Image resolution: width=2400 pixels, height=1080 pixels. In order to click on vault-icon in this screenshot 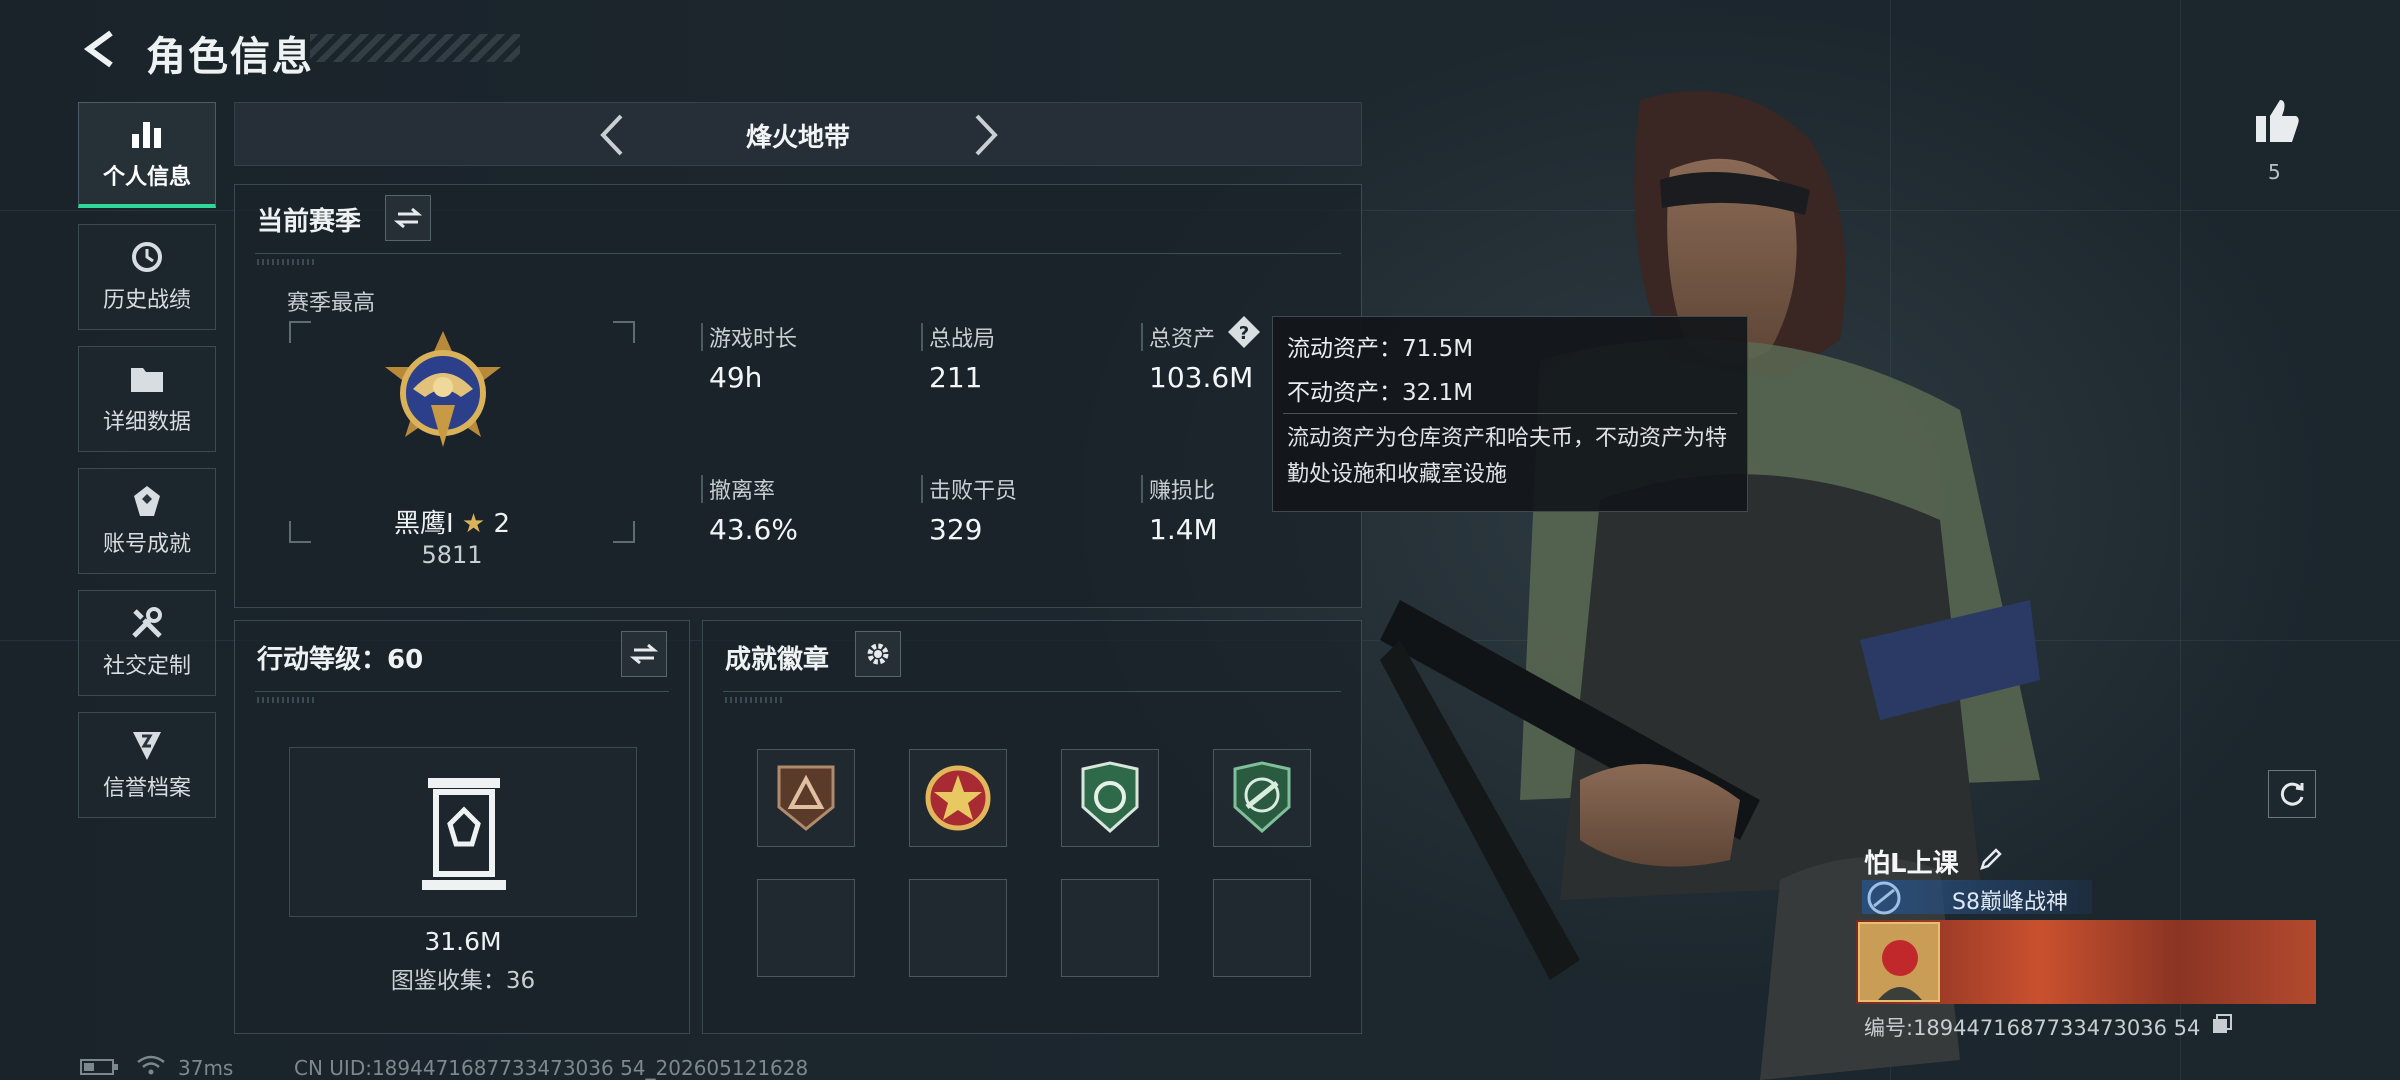, I will do `click(464, 834)`.